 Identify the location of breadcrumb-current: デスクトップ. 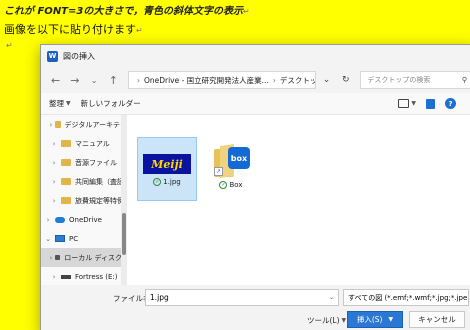
(297, 80).